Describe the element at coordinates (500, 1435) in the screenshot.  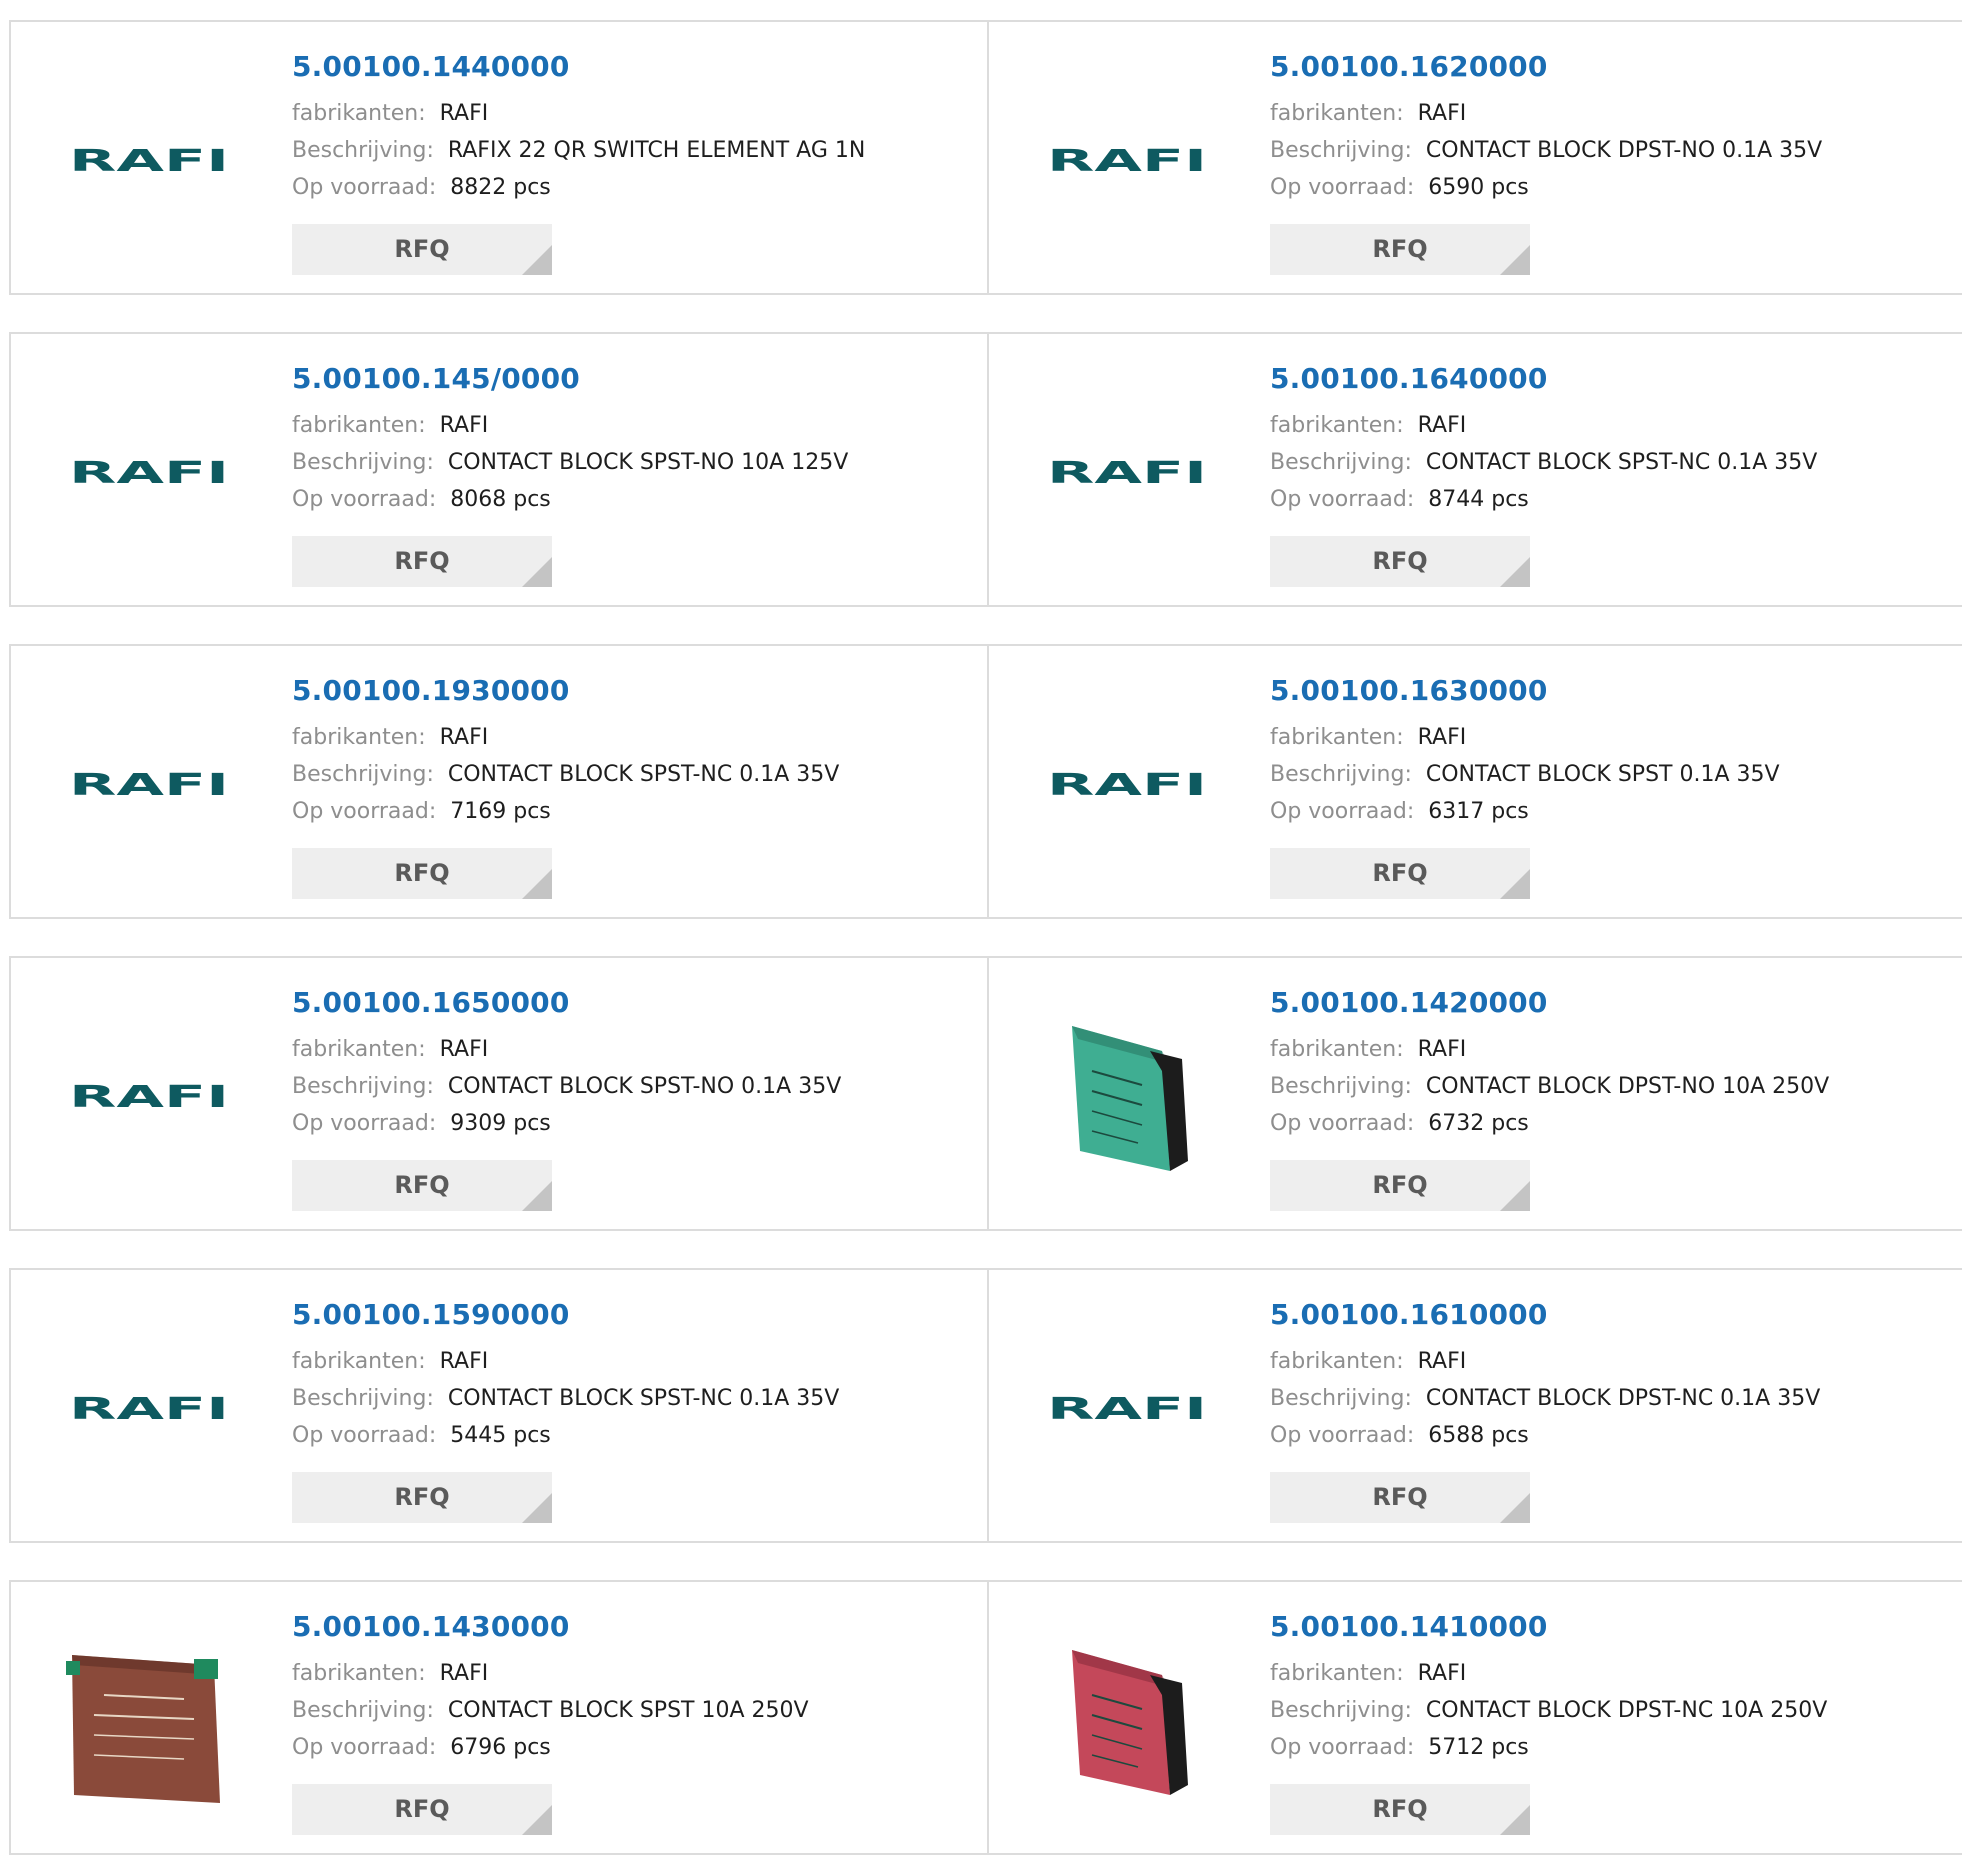
I see `stock-value: 5445 pcs` at that location.